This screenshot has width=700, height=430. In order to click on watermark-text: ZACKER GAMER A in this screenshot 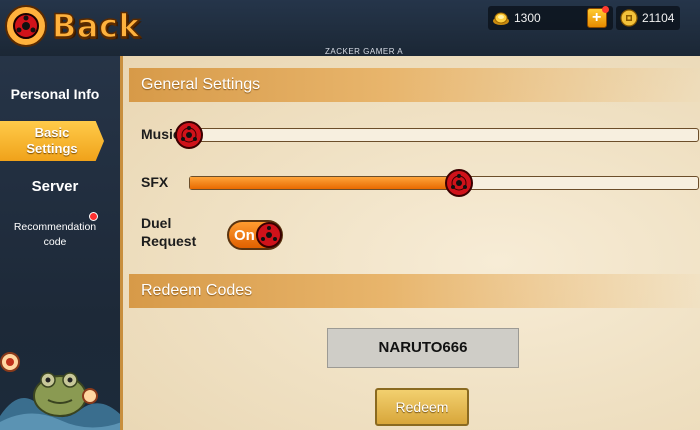, I will do `click(364, 51)`.